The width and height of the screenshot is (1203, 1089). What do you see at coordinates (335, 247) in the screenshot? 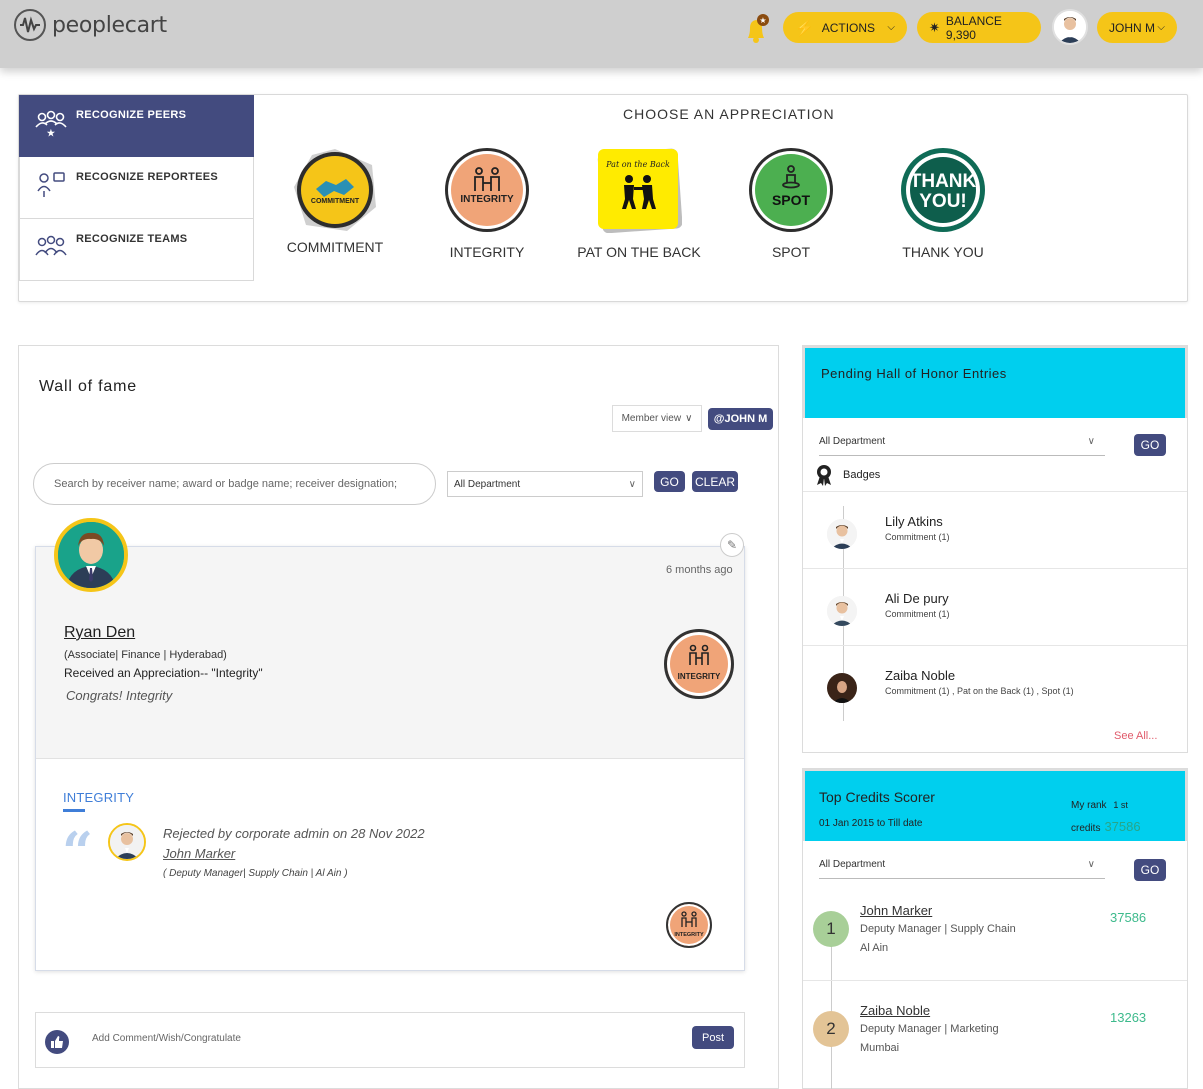
I see `badge-label: COMMITMENT` at bounding box center [335, 247].